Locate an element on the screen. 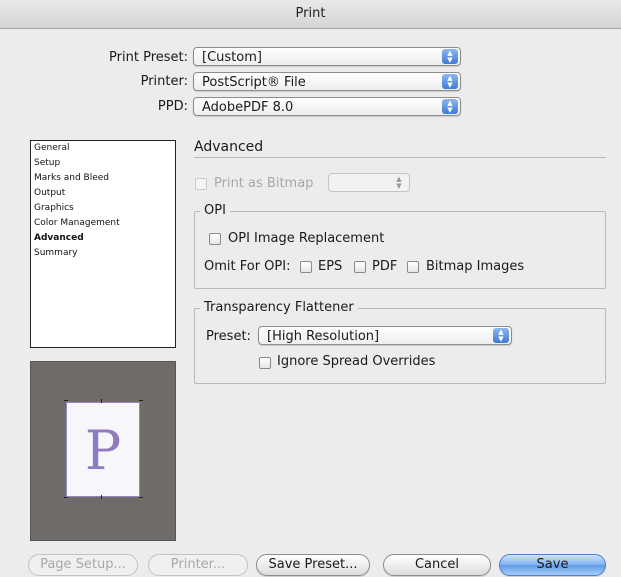 This screenshot has height=577, width=621. window-title: Print is located at coordinates (310, 14).